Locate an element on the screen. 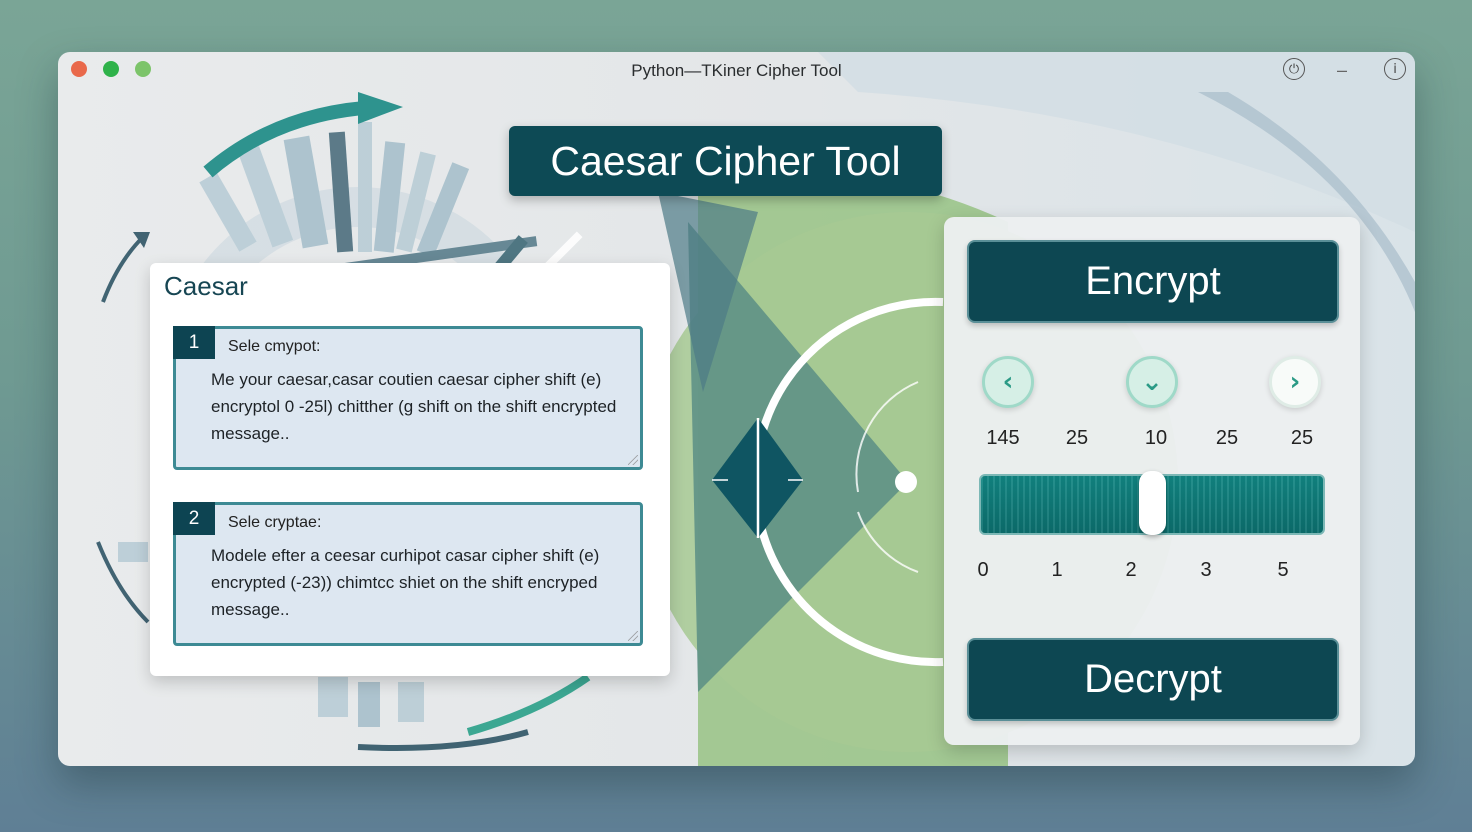 Image resolution: width=1472 pixels, height=832 pixels. step-number: 2 is located at coordinates (194, 518).